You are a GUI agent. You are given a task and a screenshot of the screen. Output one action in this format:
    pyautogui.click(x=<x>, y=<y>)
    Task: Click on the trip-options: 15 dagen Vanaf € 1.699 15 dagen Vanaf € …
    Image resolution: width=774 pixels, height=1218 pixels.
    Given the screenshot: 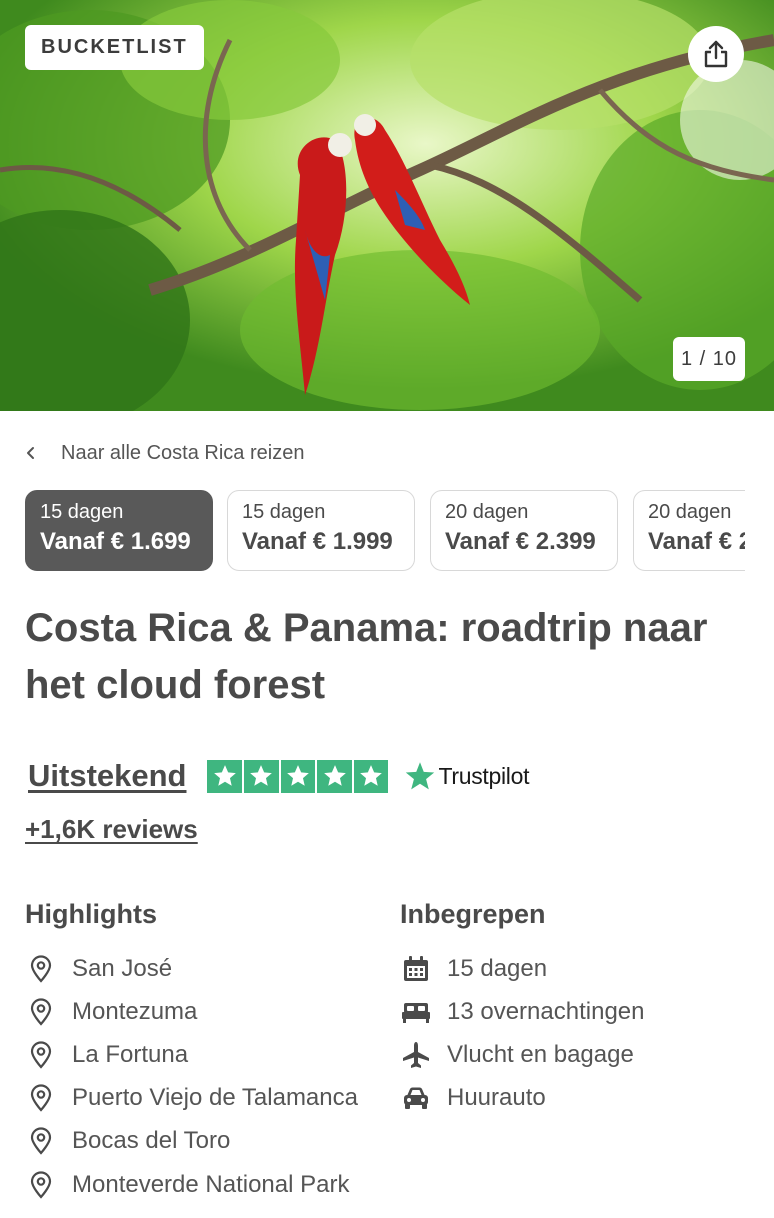 What is the action you would take?
    pyautogui.click(x=385, y=531)
    